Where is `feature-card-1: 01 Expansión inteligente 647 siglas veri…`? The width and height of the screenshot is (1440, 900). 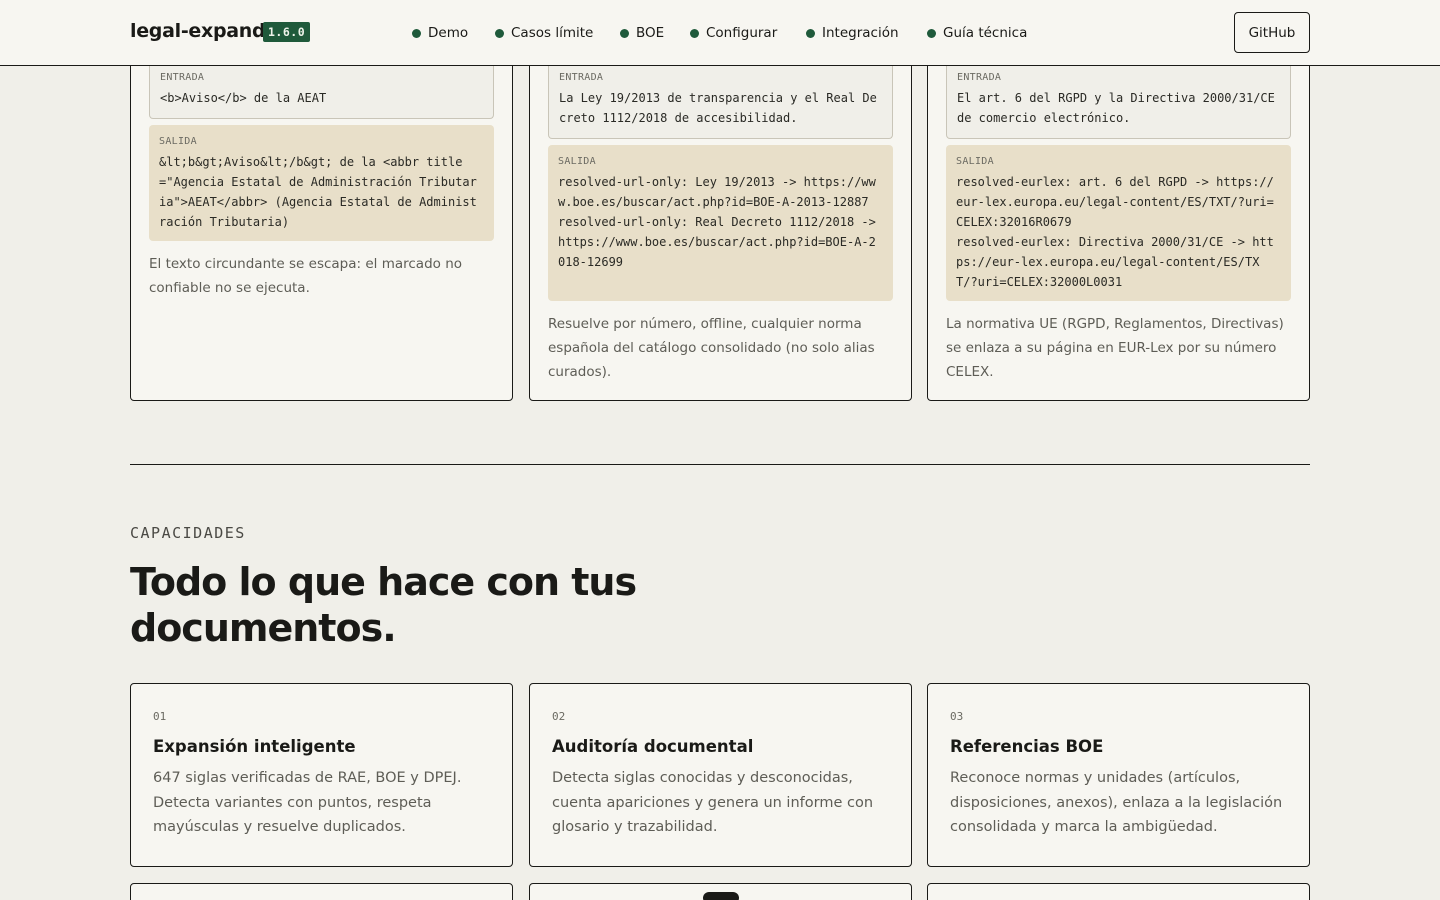
feature-card-1: 01 Expansión inteligente 647 siglas veri… is located at coordinates (321, 775).